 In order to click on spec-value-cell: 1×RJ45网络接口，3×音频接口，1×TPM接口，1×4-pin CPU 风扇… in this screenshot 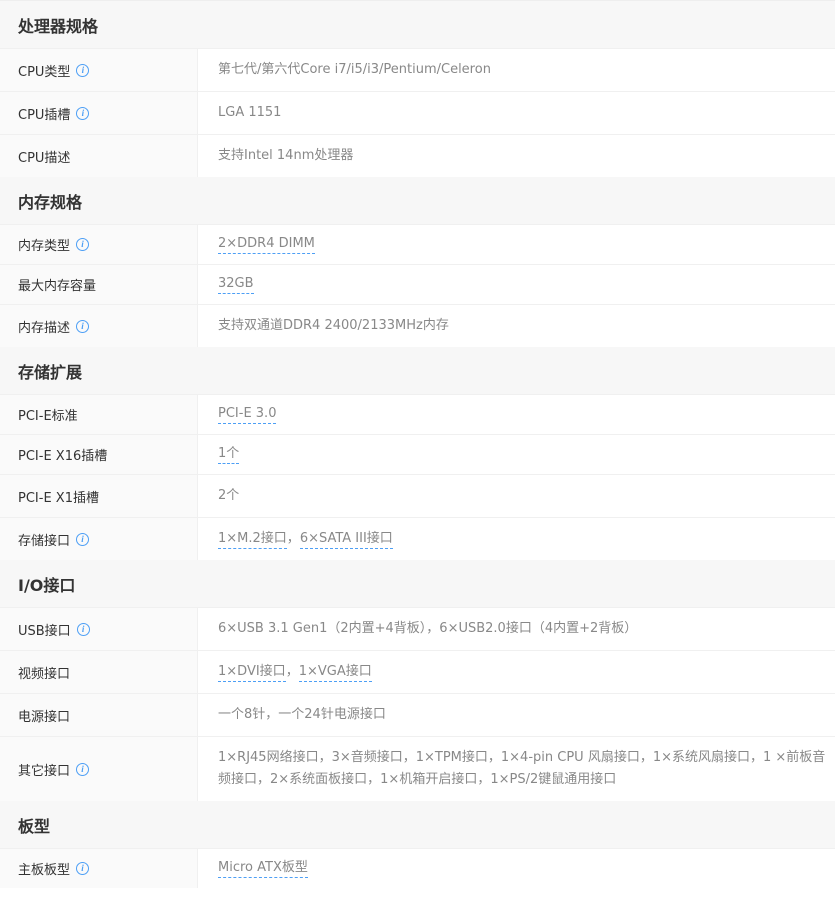, I will do `click(516, 769)`.